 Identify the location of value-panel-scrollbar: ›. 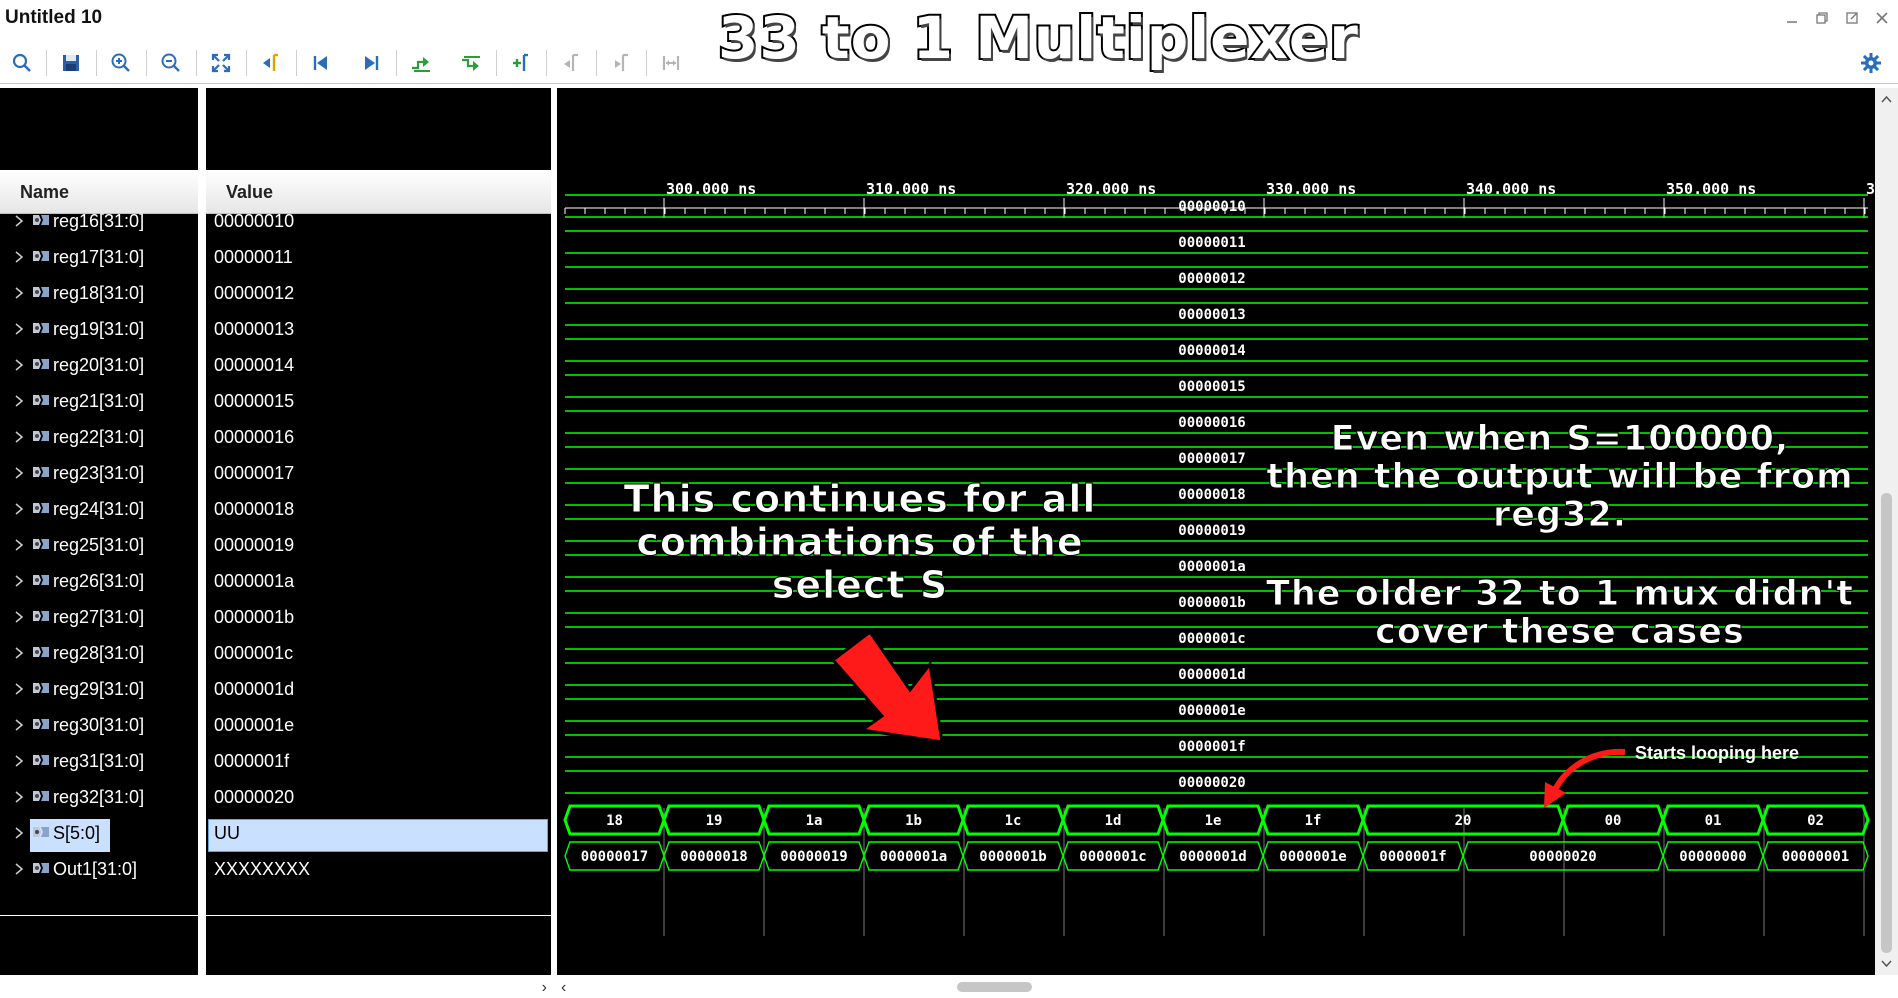
(378, 986).